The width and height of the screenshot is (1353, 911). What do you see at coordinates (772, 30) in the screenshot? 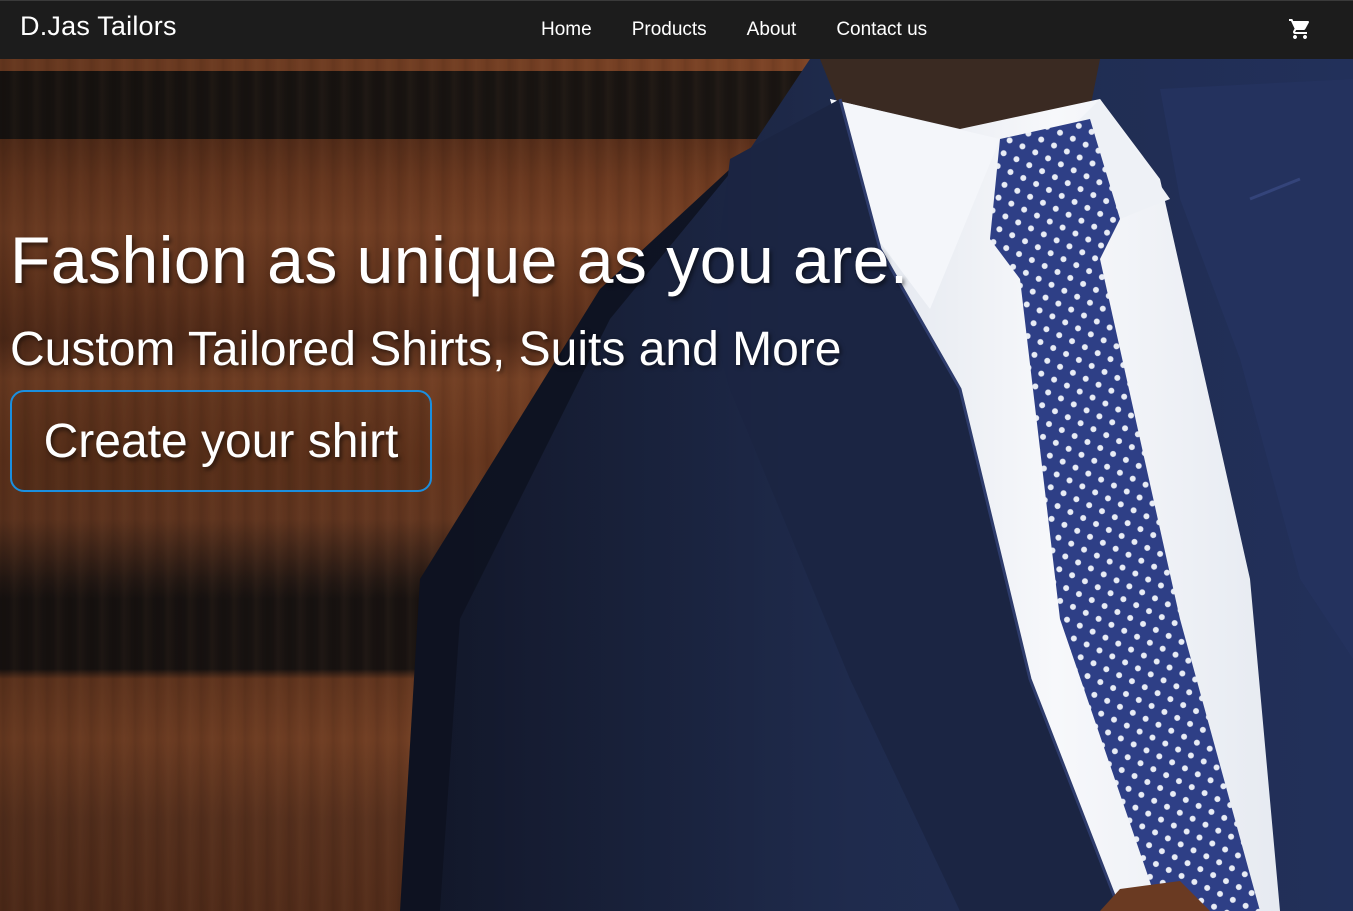
I see `nav-item-about: About` at bounding box center [772, 30].